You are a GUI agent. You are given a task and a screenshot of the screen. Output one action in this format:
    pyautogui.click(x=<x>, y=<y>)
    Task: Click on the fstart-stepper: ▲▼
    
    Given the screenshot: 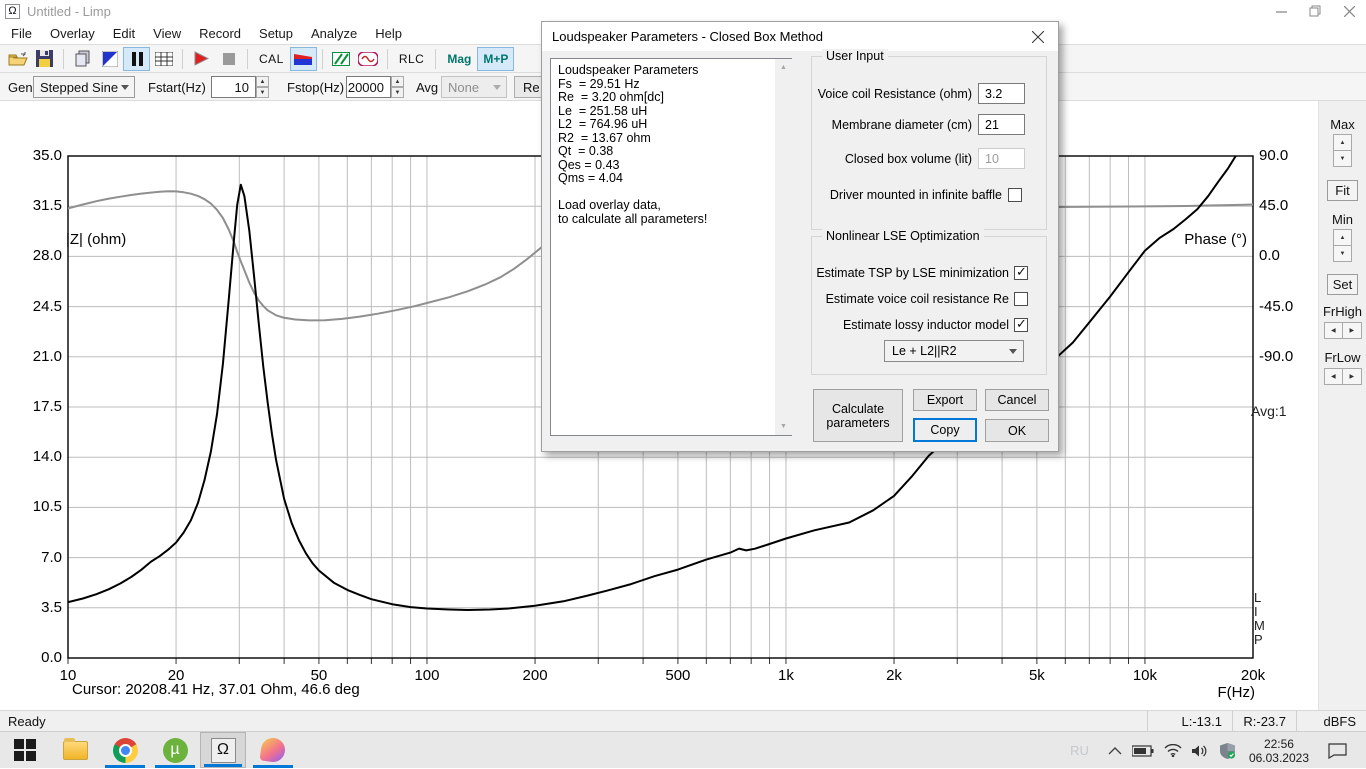 What is the action you would take?
    pyautogui.click(x=262, y=87)
    